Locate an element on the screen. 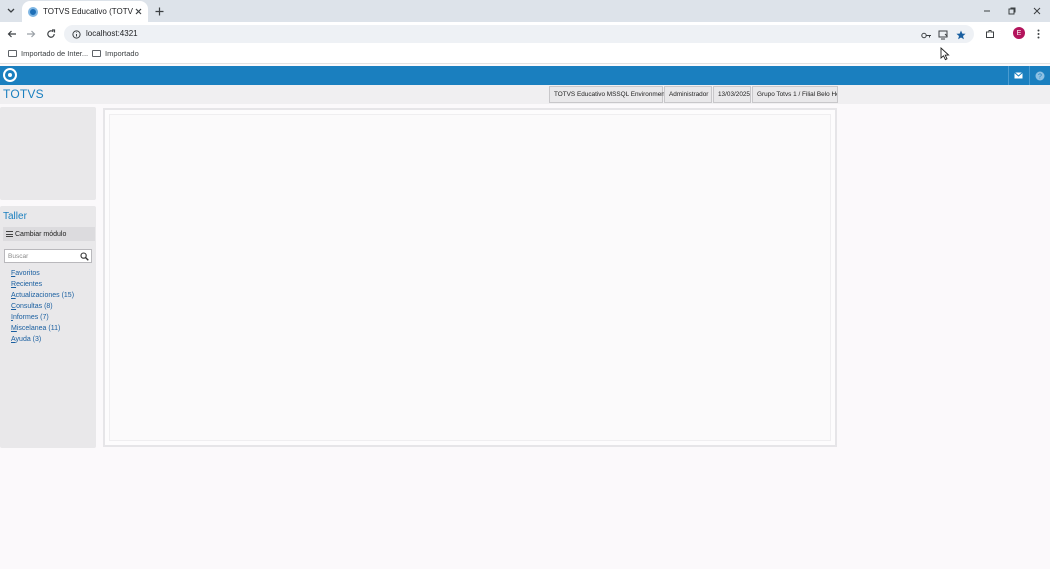 This screenshot has width=1050, height=569. browser-tab: TOTVS Educativo (TOTVS) 02.9 is located at coordinates (85, 11).